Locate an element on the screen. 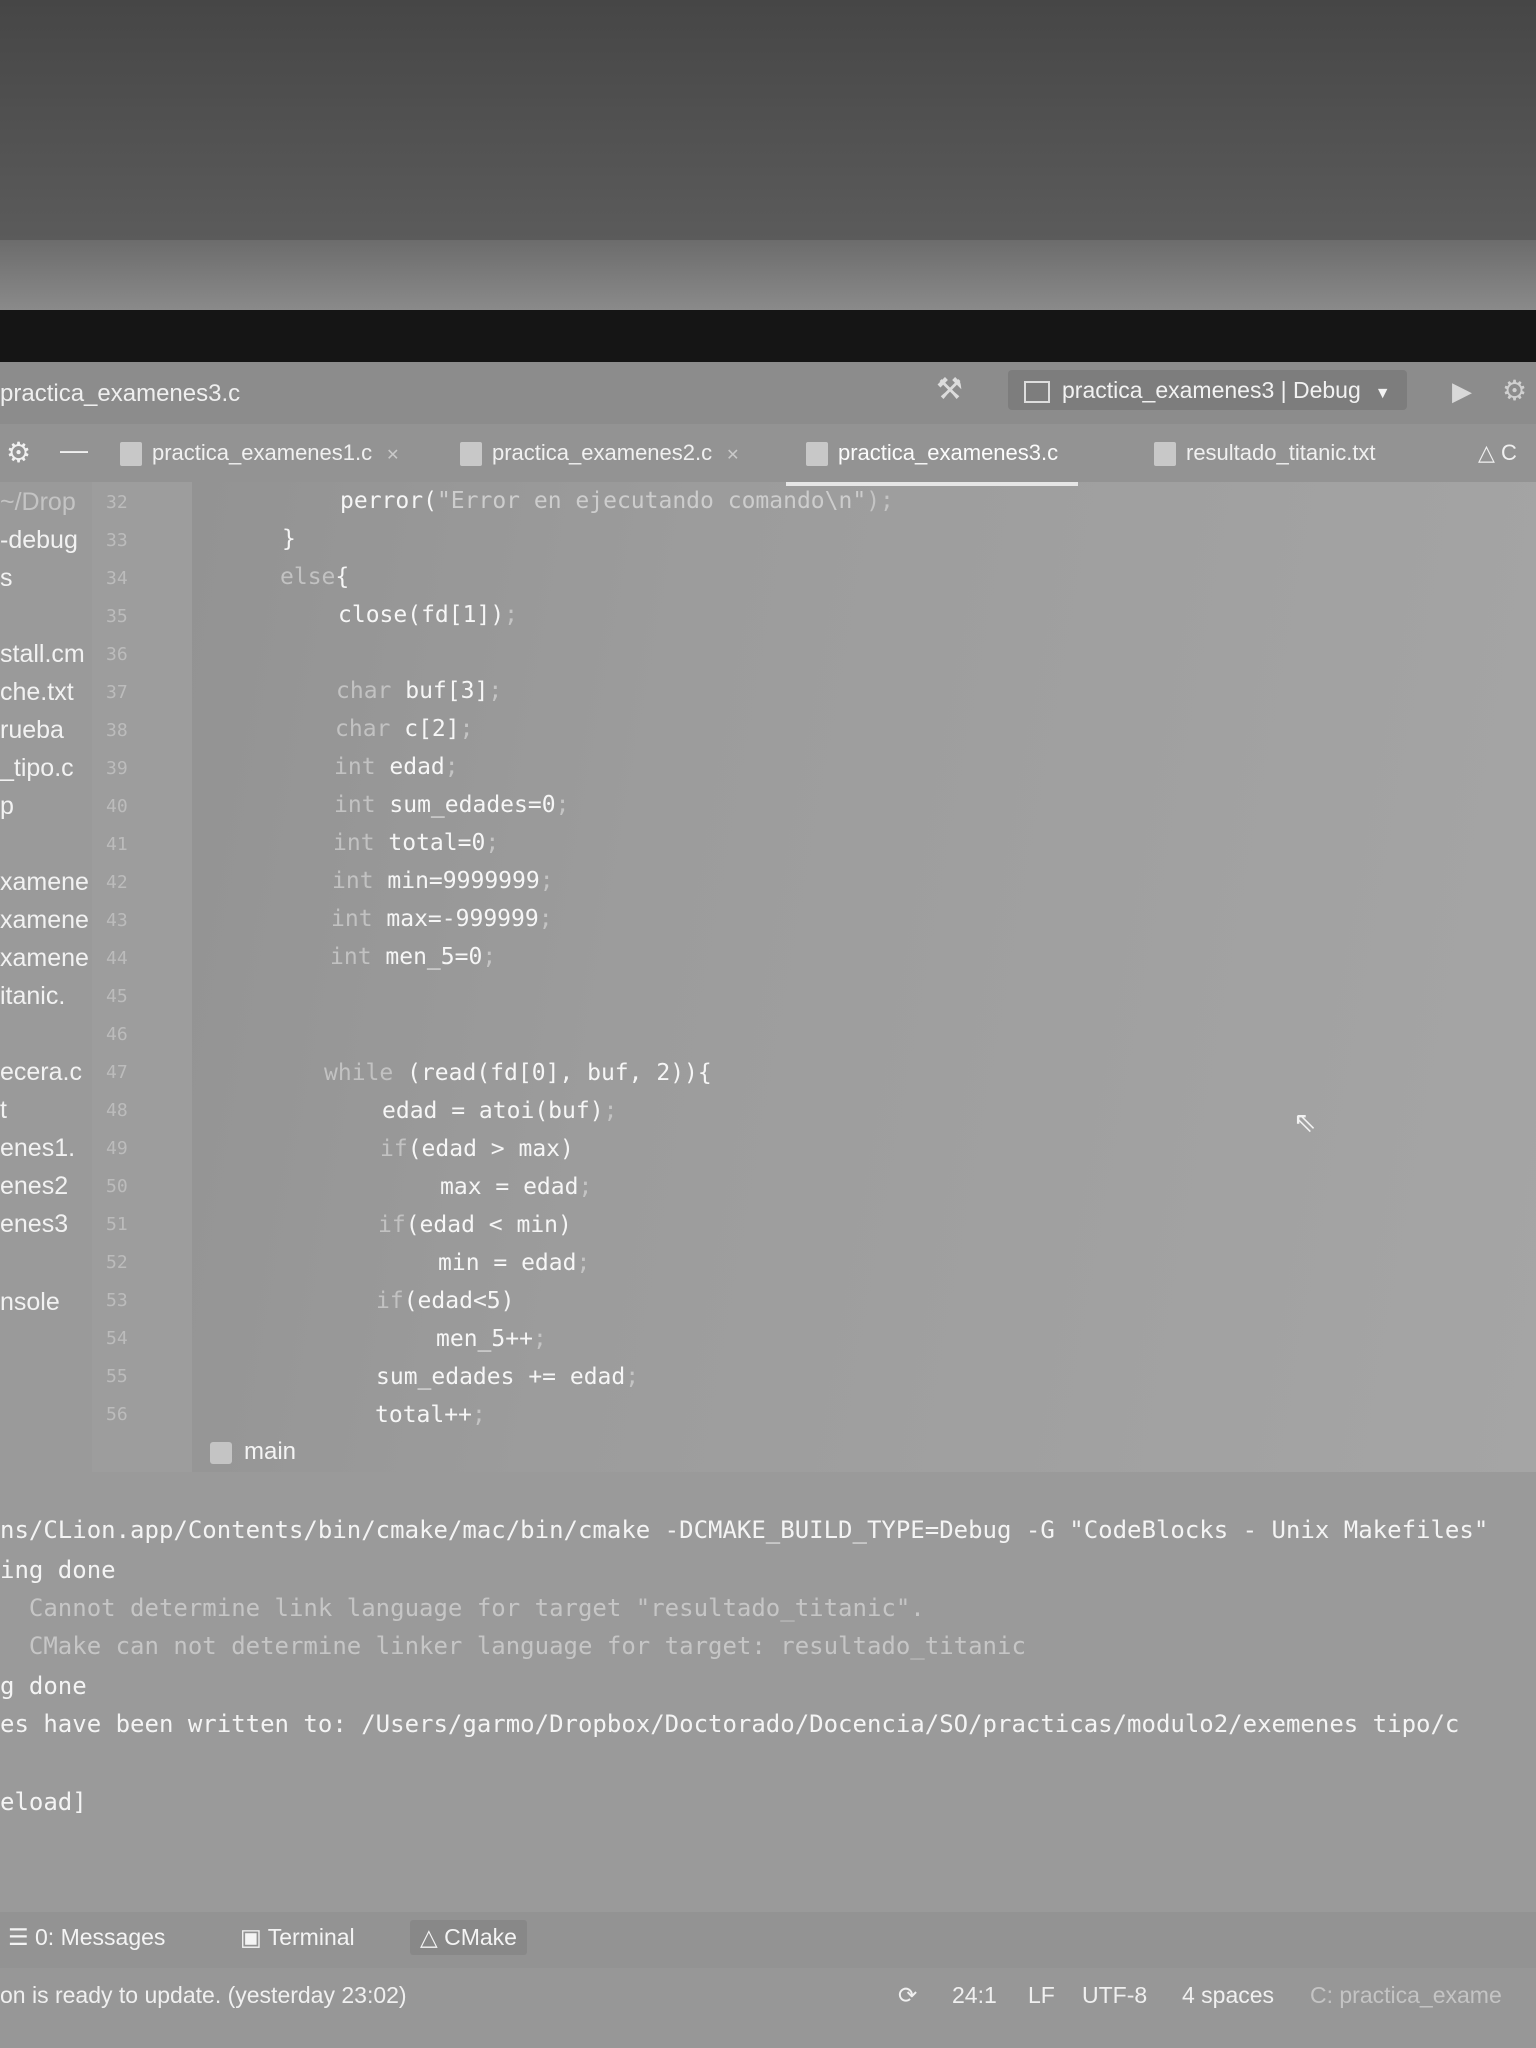 This screenshot has height=2048, width=1536. code-text: (edad > max) is located at coordinates (490, 1149).